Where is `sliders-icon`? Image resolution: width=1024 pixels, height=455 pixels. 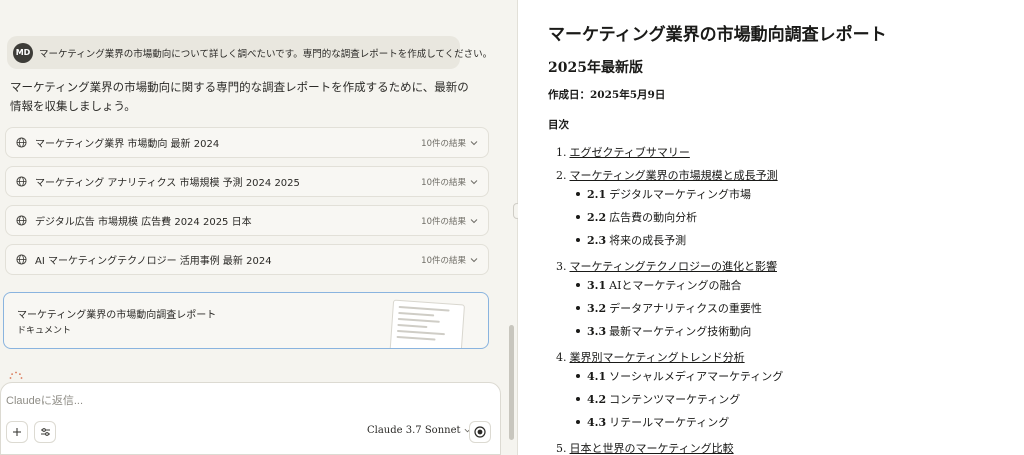 sliders-icon is located at coordinates (45, 432).